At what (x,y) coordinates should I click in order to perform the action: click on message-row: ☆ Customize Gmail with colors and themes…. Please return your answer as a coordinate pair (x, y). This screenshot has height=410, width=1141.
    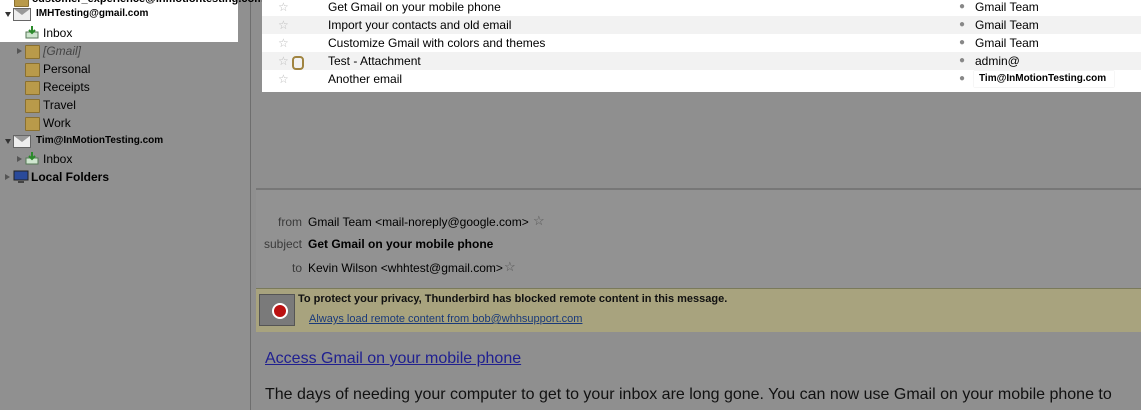
    Looking at the image, I should click on (701, 43).